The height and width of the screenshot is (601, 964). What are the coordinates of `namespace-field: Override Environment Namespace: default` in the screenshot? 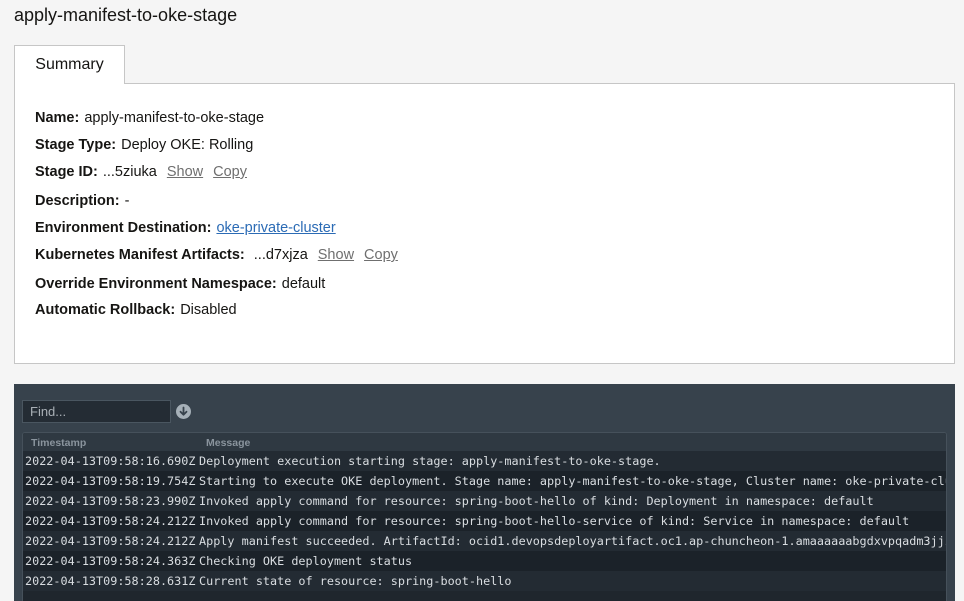 It's located at (180, 284).